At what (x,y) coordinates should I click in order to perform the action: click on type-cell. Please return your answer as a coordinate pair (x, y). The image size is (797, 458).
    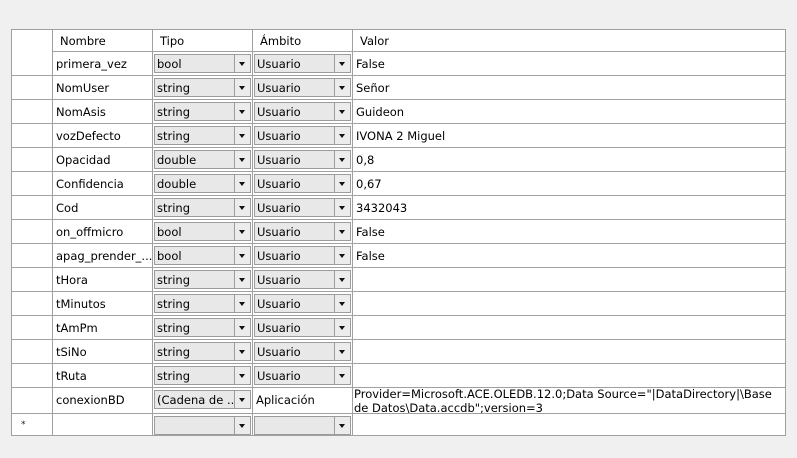
    Looking at the image, I should click on (203, 424).